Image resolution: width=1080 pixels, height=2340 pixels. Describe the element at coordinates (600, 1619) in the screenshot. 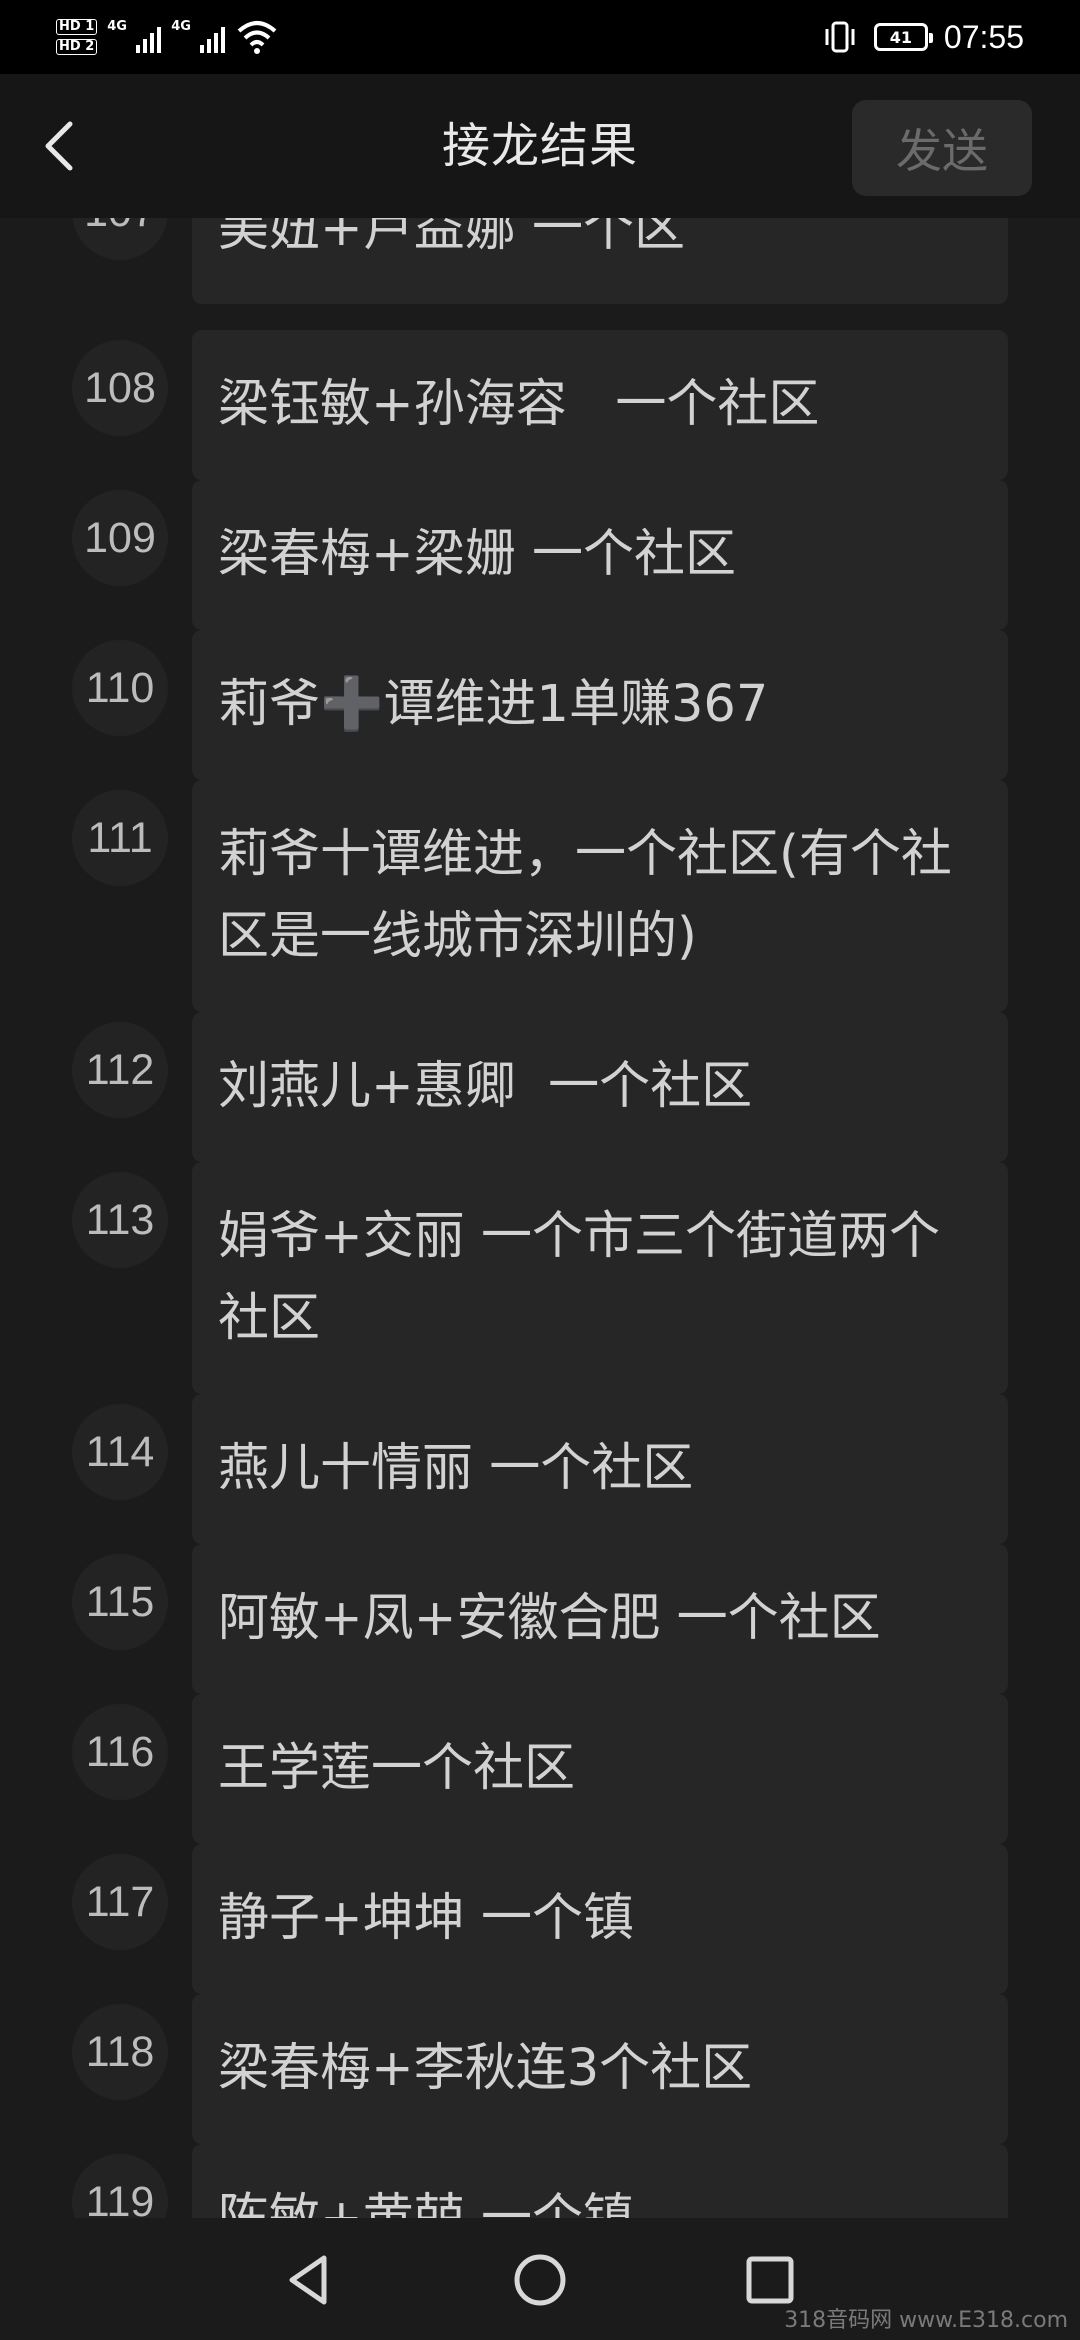

I see `entry-text: 阿敏+凤+安徽合肥 一个社区` at that location.